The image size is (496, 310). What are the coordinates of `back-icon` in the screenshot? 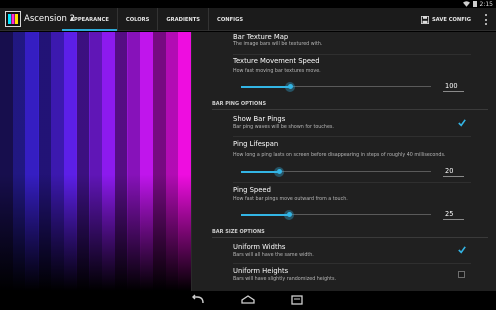 It's located at (198, 300).